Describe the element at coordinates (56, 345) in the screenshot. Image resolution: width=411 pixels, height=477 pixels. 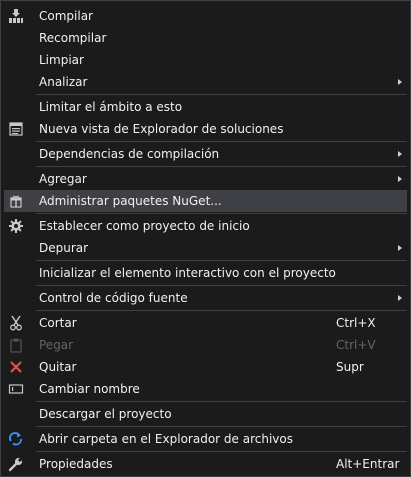
I see `menu-label: Pegar` at that location.